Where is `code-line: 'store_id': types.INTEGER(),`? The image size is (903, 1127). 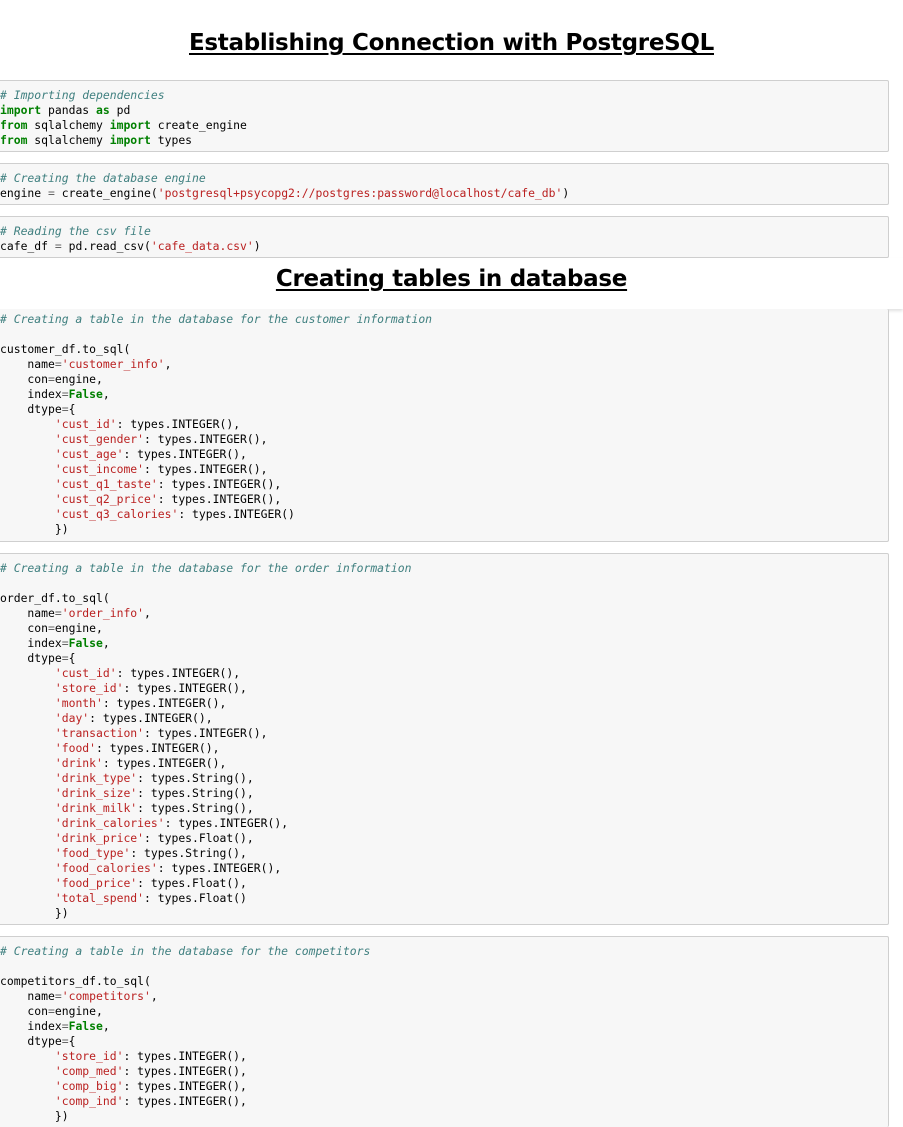 code-line: 'store_id': types.INTEGER(), is located at coordinates (444, 688).